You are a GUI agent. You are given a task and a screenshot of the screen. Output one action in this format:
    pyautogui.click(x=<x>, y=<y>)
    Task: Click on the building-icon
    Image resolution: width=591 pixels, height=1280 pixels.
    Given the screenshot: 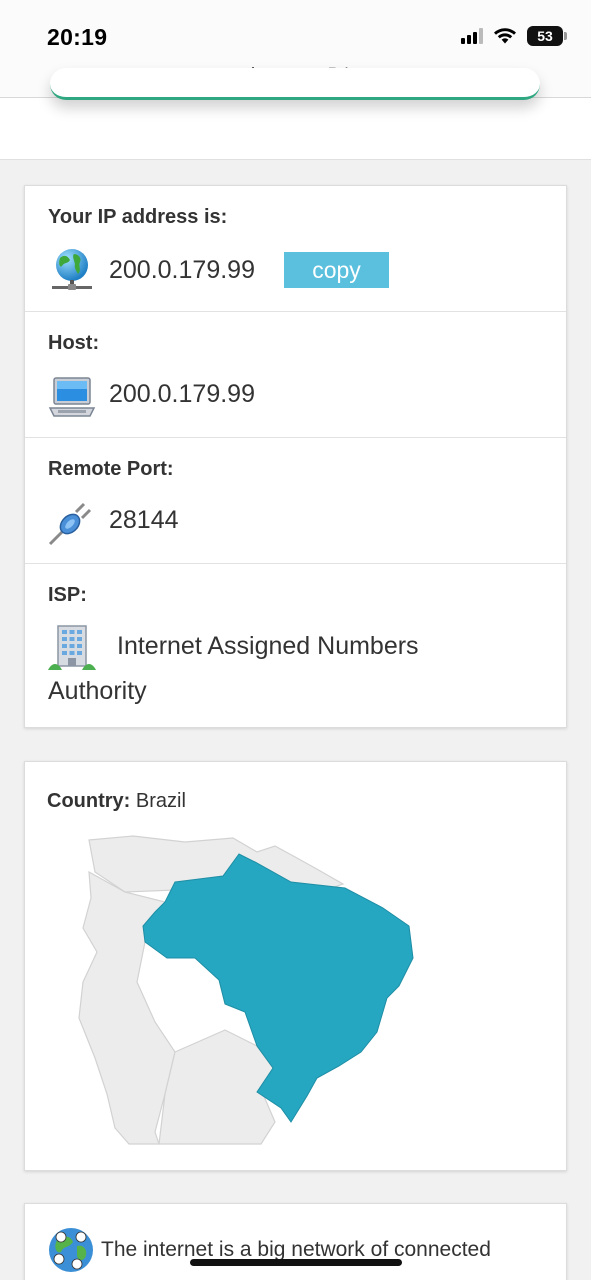 What is the action you would take?
    pyautogui.click(x=72, y=647)
    